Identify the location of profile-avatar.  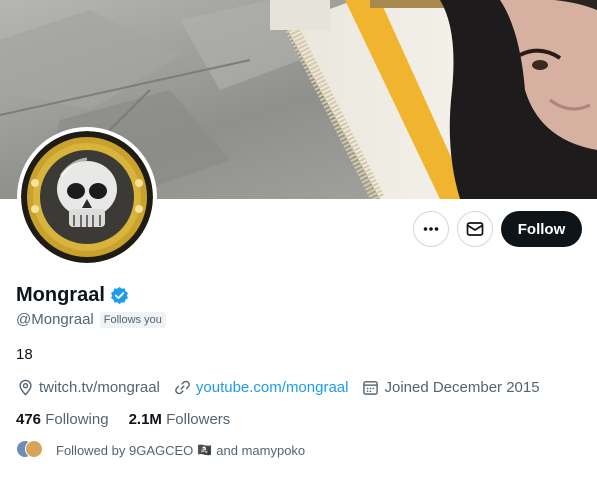
(87, 197).